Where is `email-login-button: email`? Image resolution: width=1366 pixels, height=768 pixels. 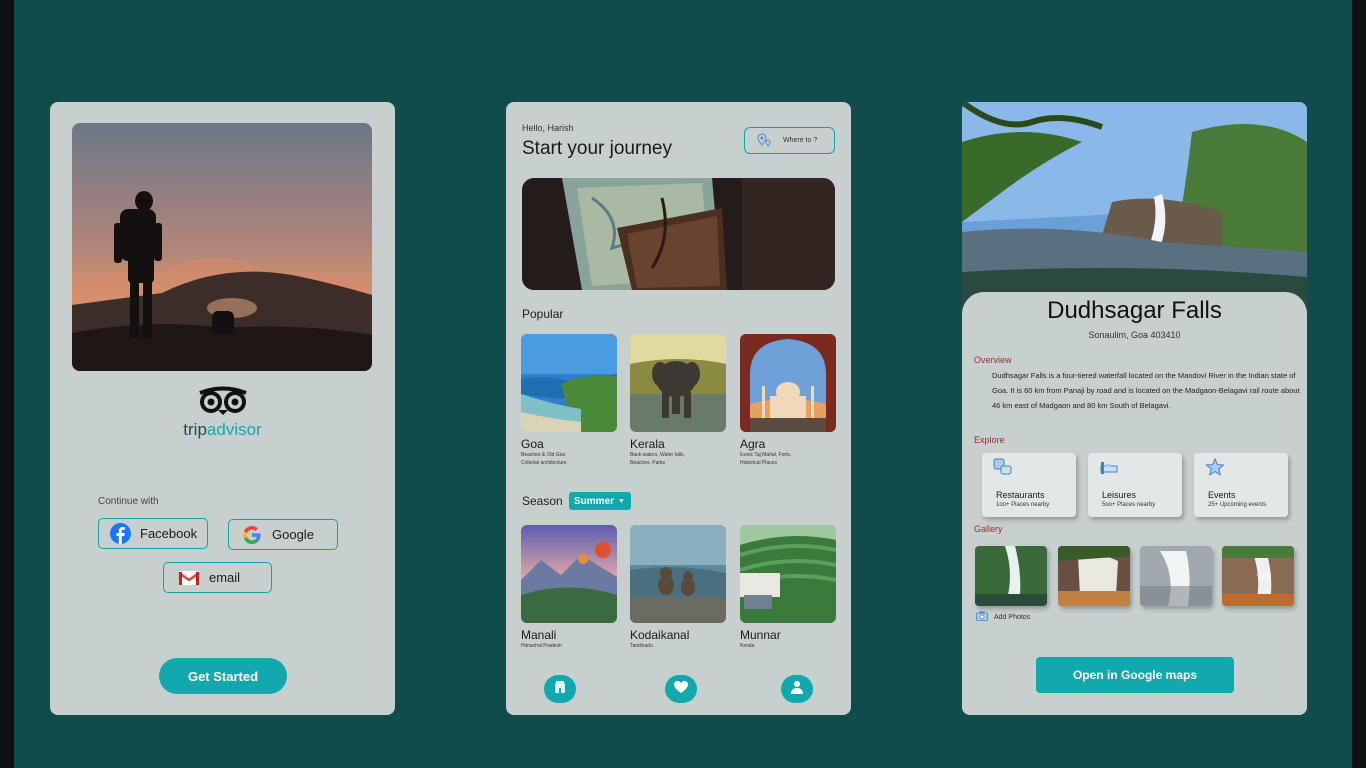
email-login-button: email is located at coordinates (217, 577).